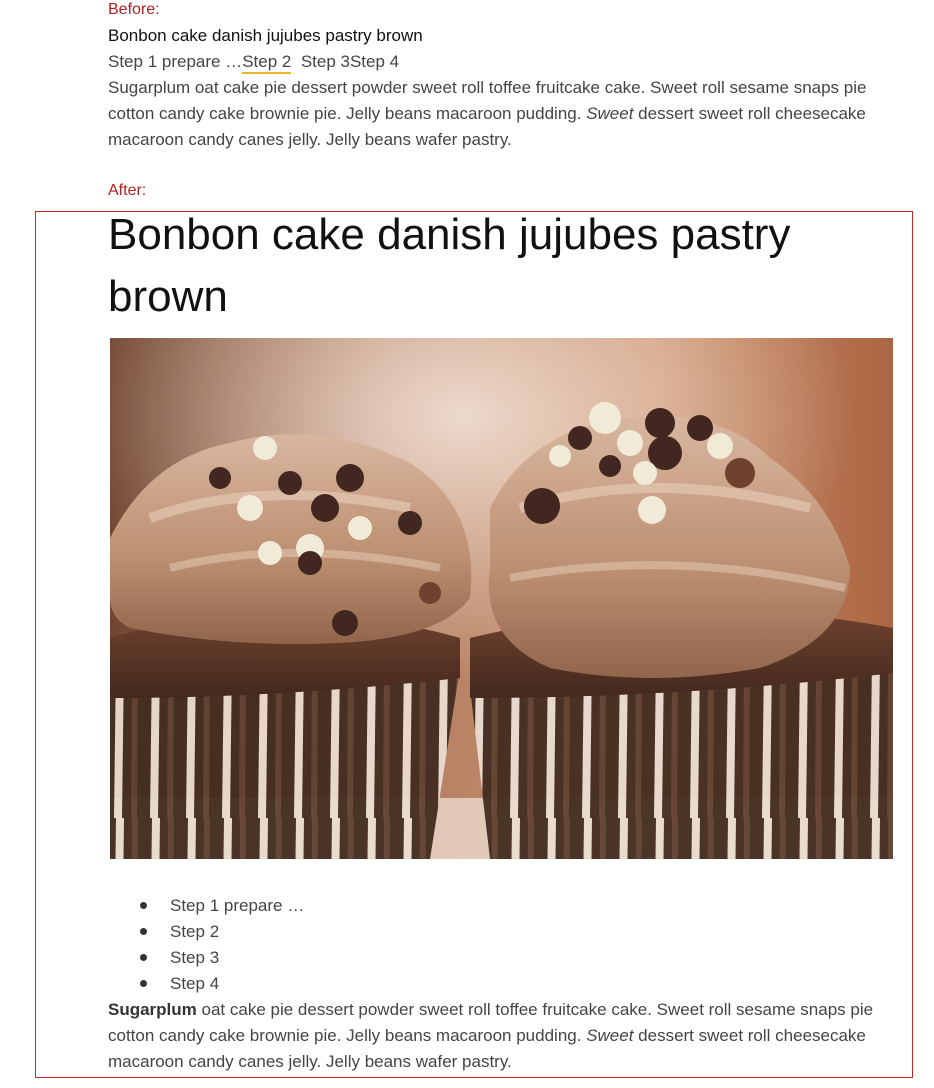 The image size is (934, 1088). I want to click on before-step-2: Step 2, so click(267, 63).